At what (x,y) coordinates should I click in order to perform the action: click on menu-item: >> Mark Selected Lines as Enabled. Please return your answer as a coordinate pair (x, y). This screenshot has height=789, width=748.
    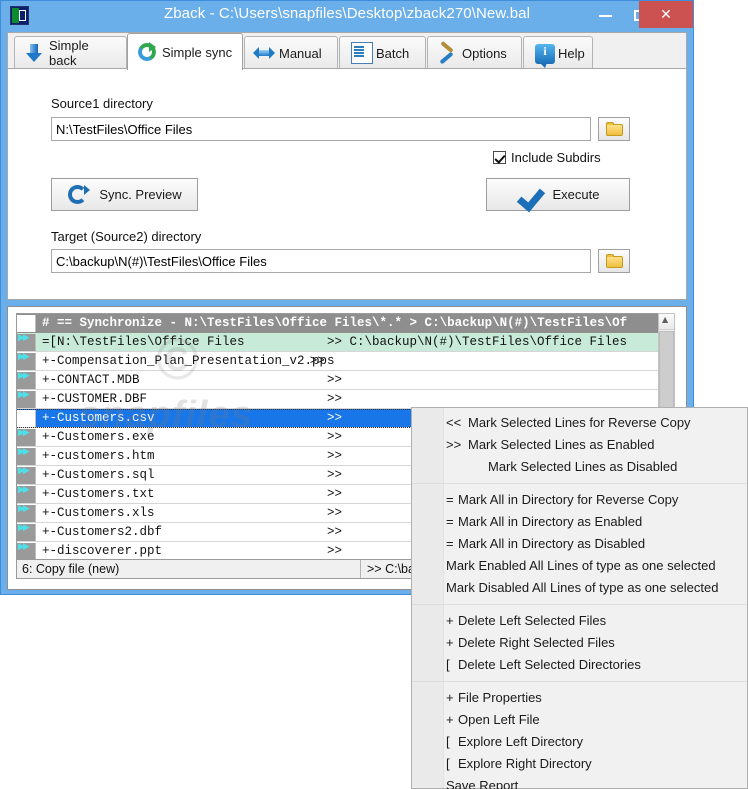
    Looking at the image, I should click on (579, 445).